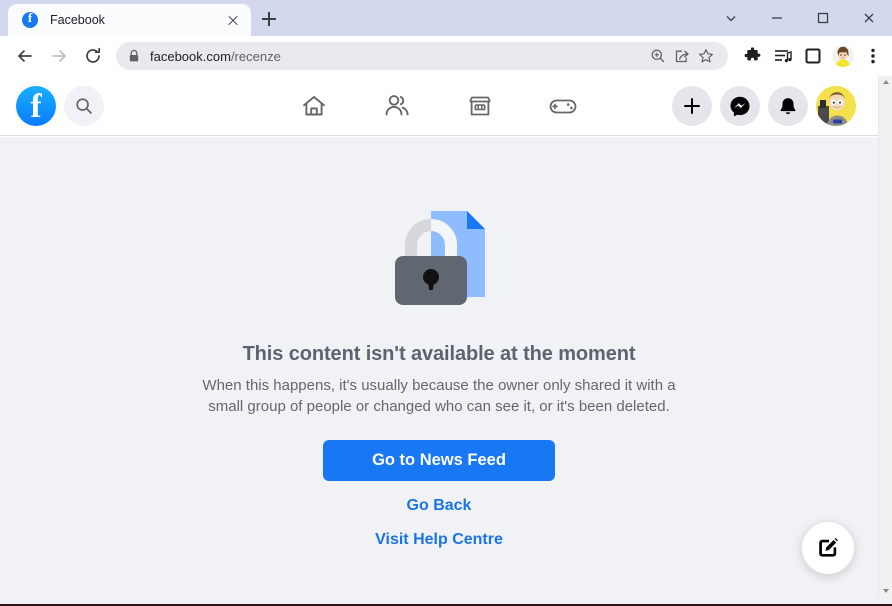 Image resolution: width=892 pixels, height=606 pixels. I want to click on home-icon, so click(313, 106).